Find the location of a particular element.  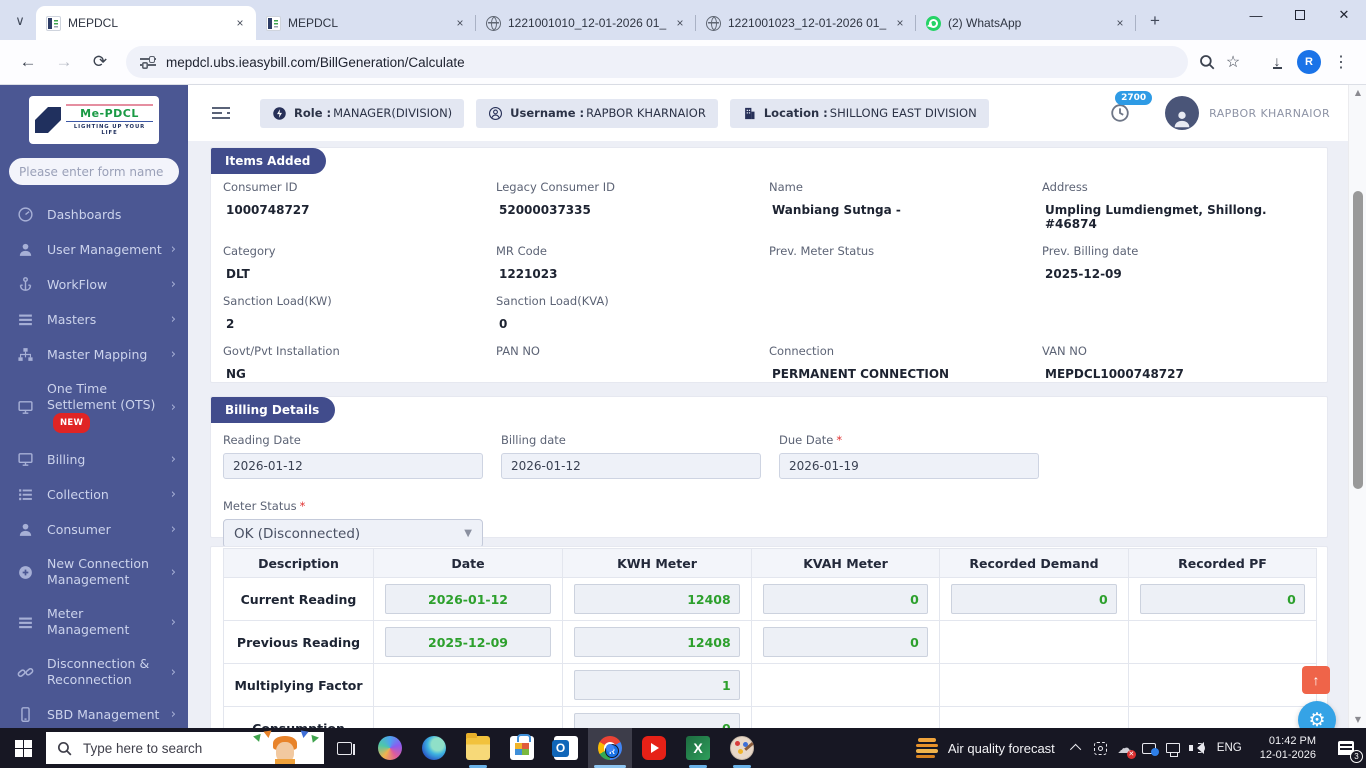

due-date-input: 2026-01-19 is located at coordinates (909, 466).